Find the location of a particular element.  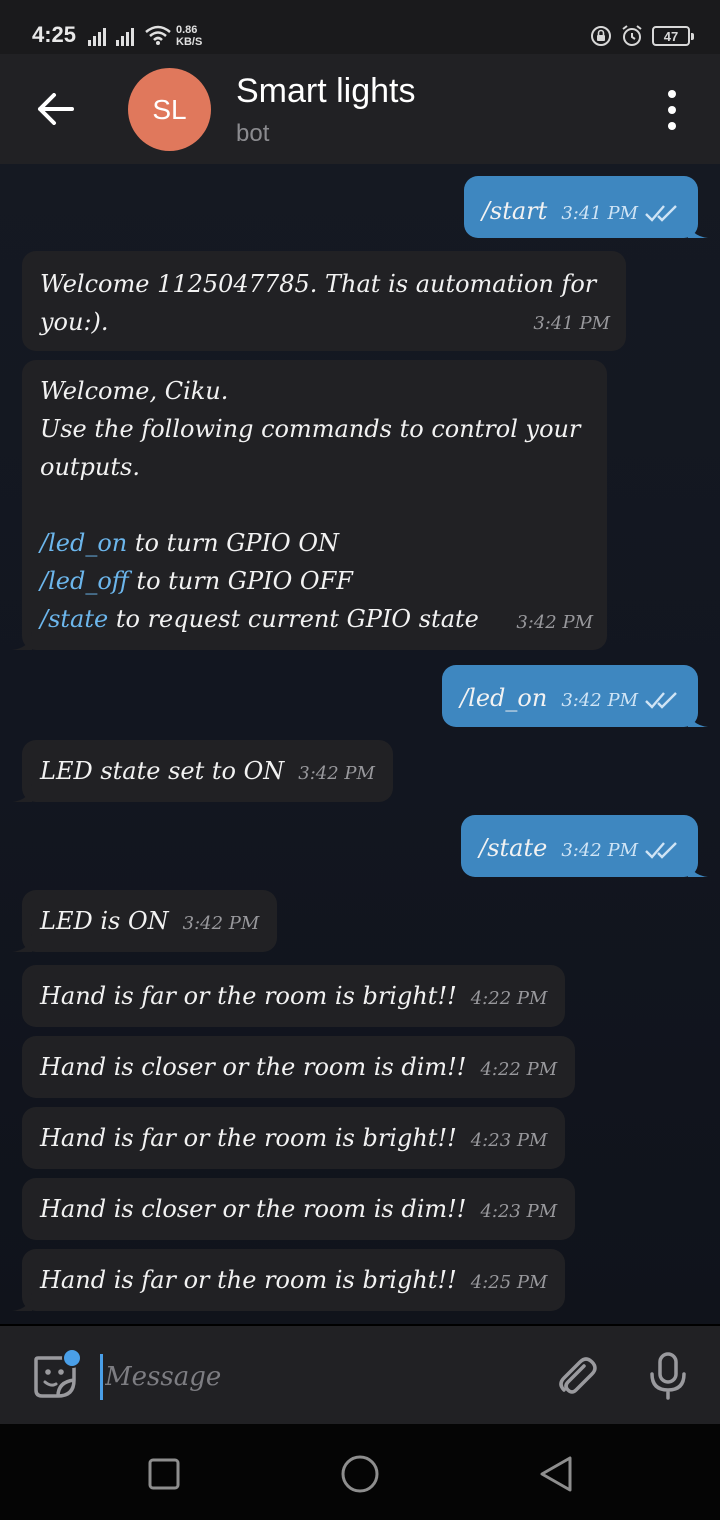

command-link-state: /state is located at coordinates (74, 619).